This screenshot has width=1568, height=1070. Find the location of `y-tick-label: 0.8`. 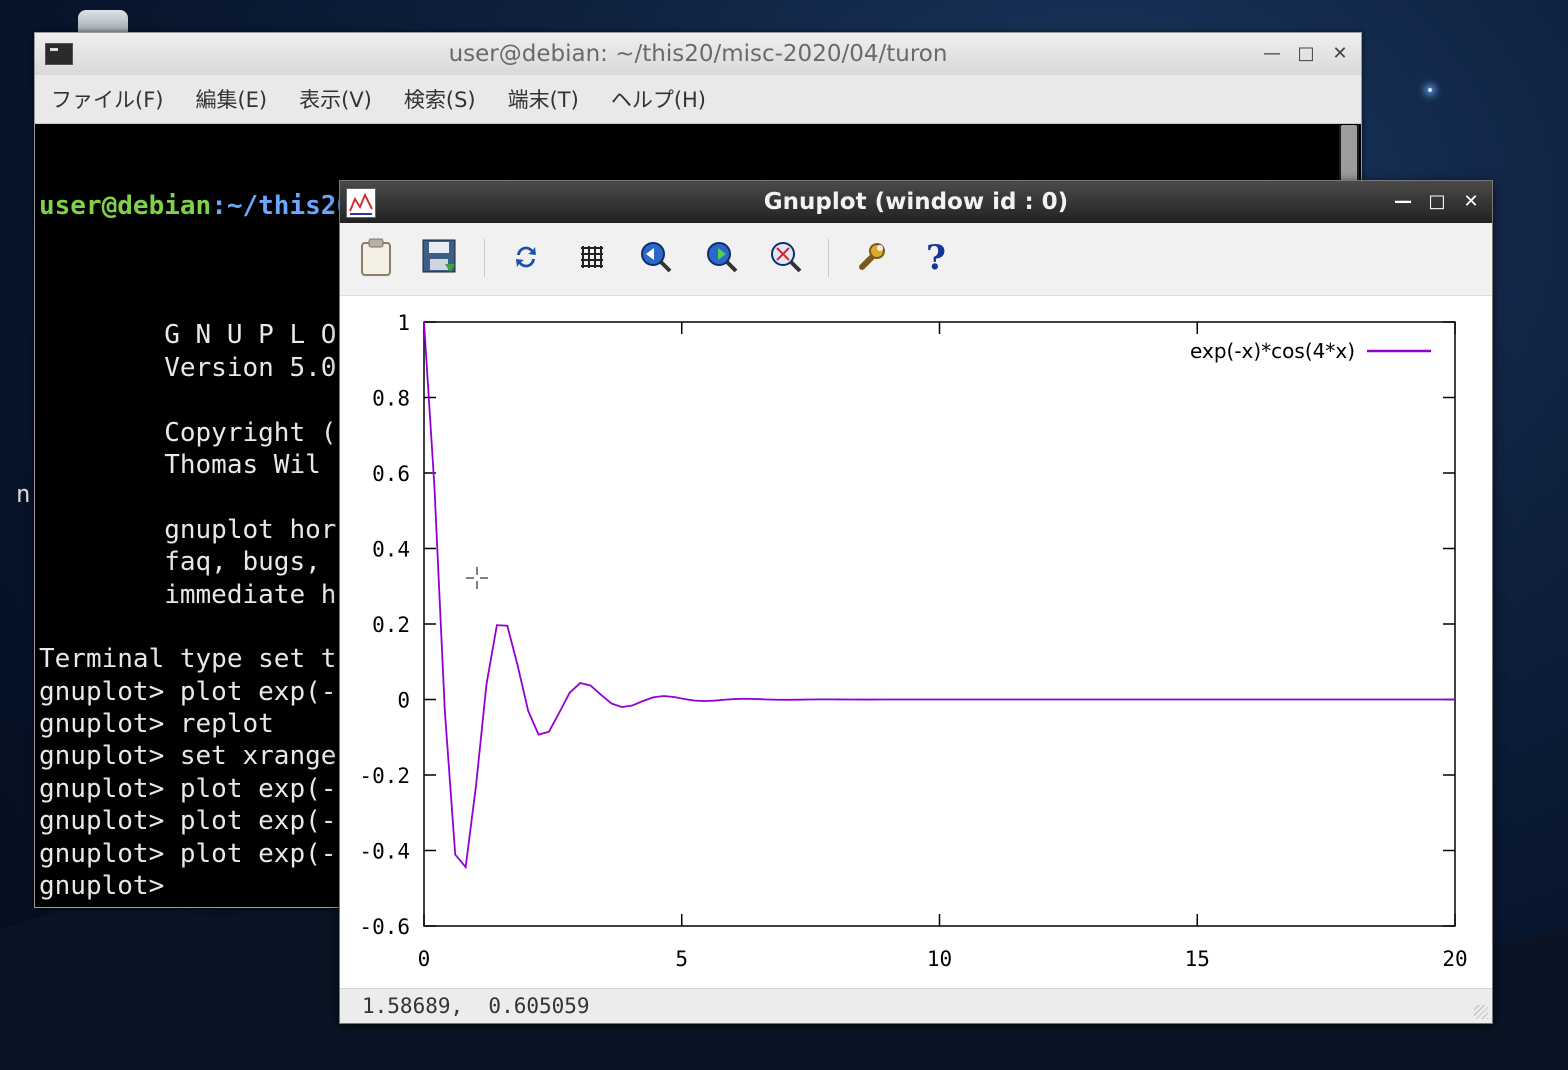

y-tick-label: 0.8 is located at coordinates (391, 399).